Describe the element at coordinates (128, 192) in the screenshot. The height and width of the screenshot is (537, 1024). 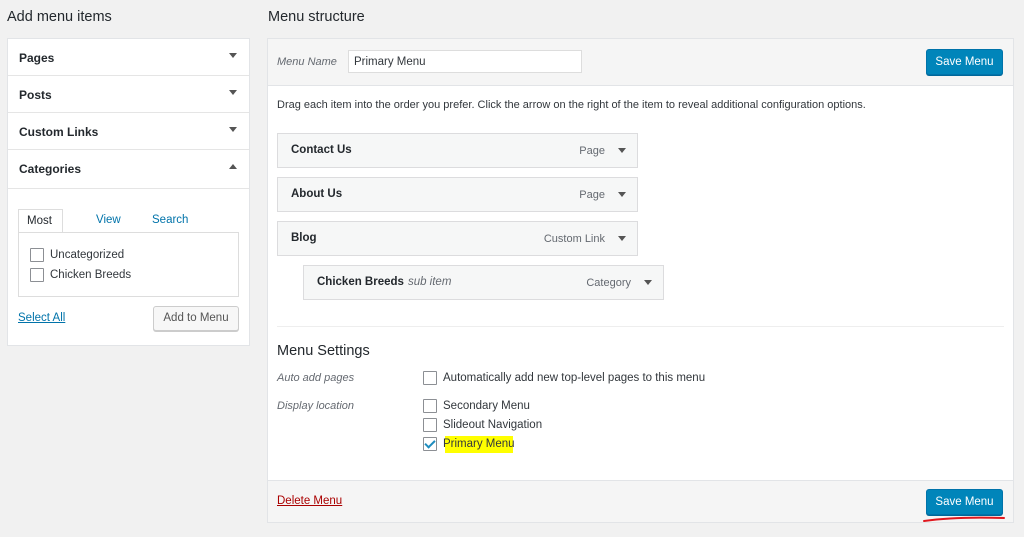
I see `add-menu-items-panel: Pages Posts Custom Links Categories` at that location.